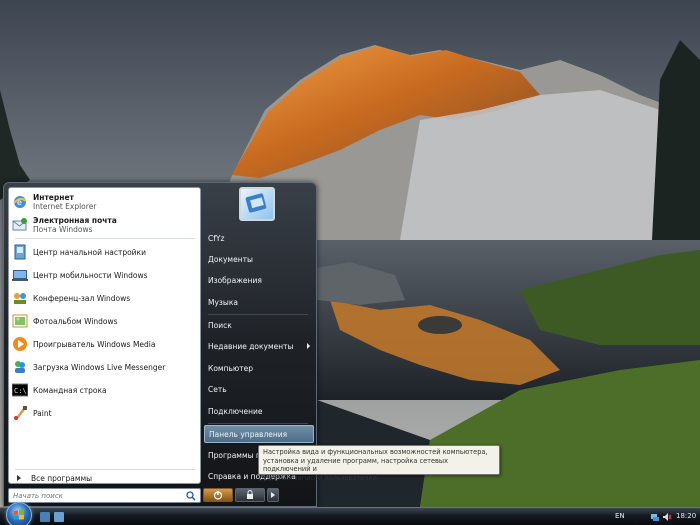  I want to click on right-item-label: Недавние документы, so click(251, 346).